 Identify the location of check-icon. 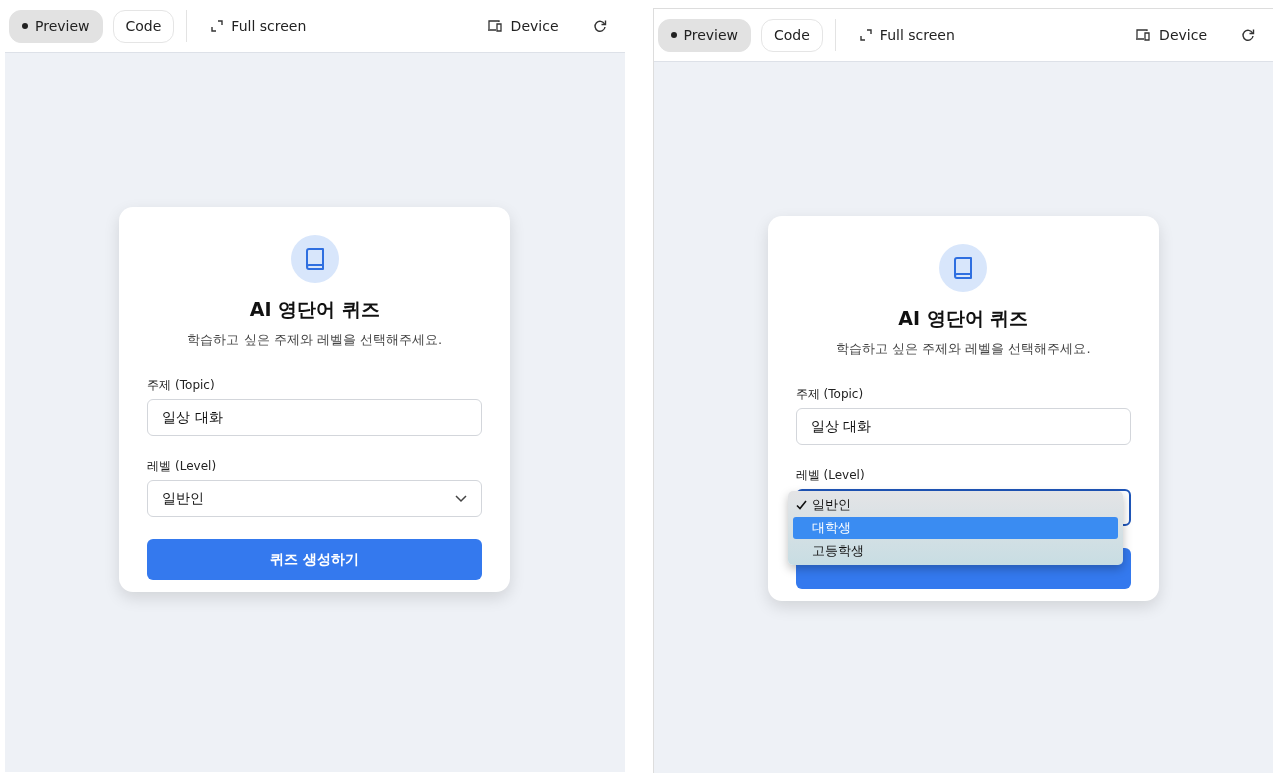
(802, 505).